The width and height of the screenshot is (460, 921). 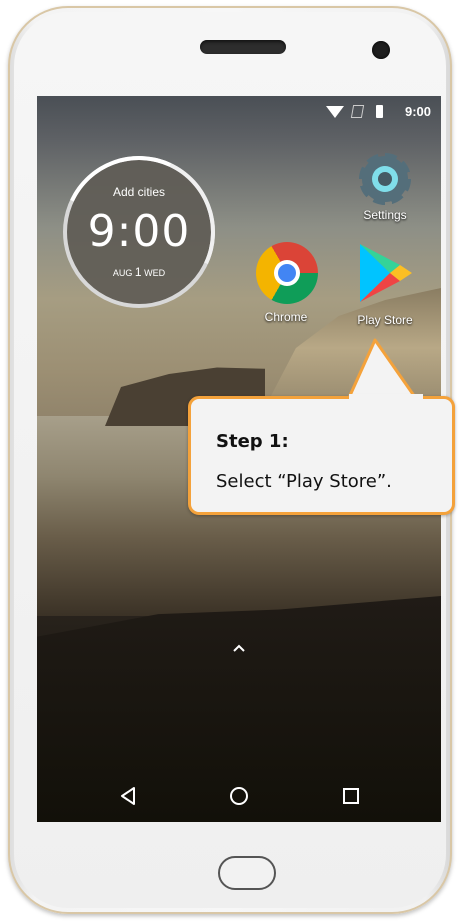 What do you see at coordinates (321, 455) in the screenshot?
I see `instruction-callout: Step 1: Select “Play Store”.` at bounding box center [321, 455].